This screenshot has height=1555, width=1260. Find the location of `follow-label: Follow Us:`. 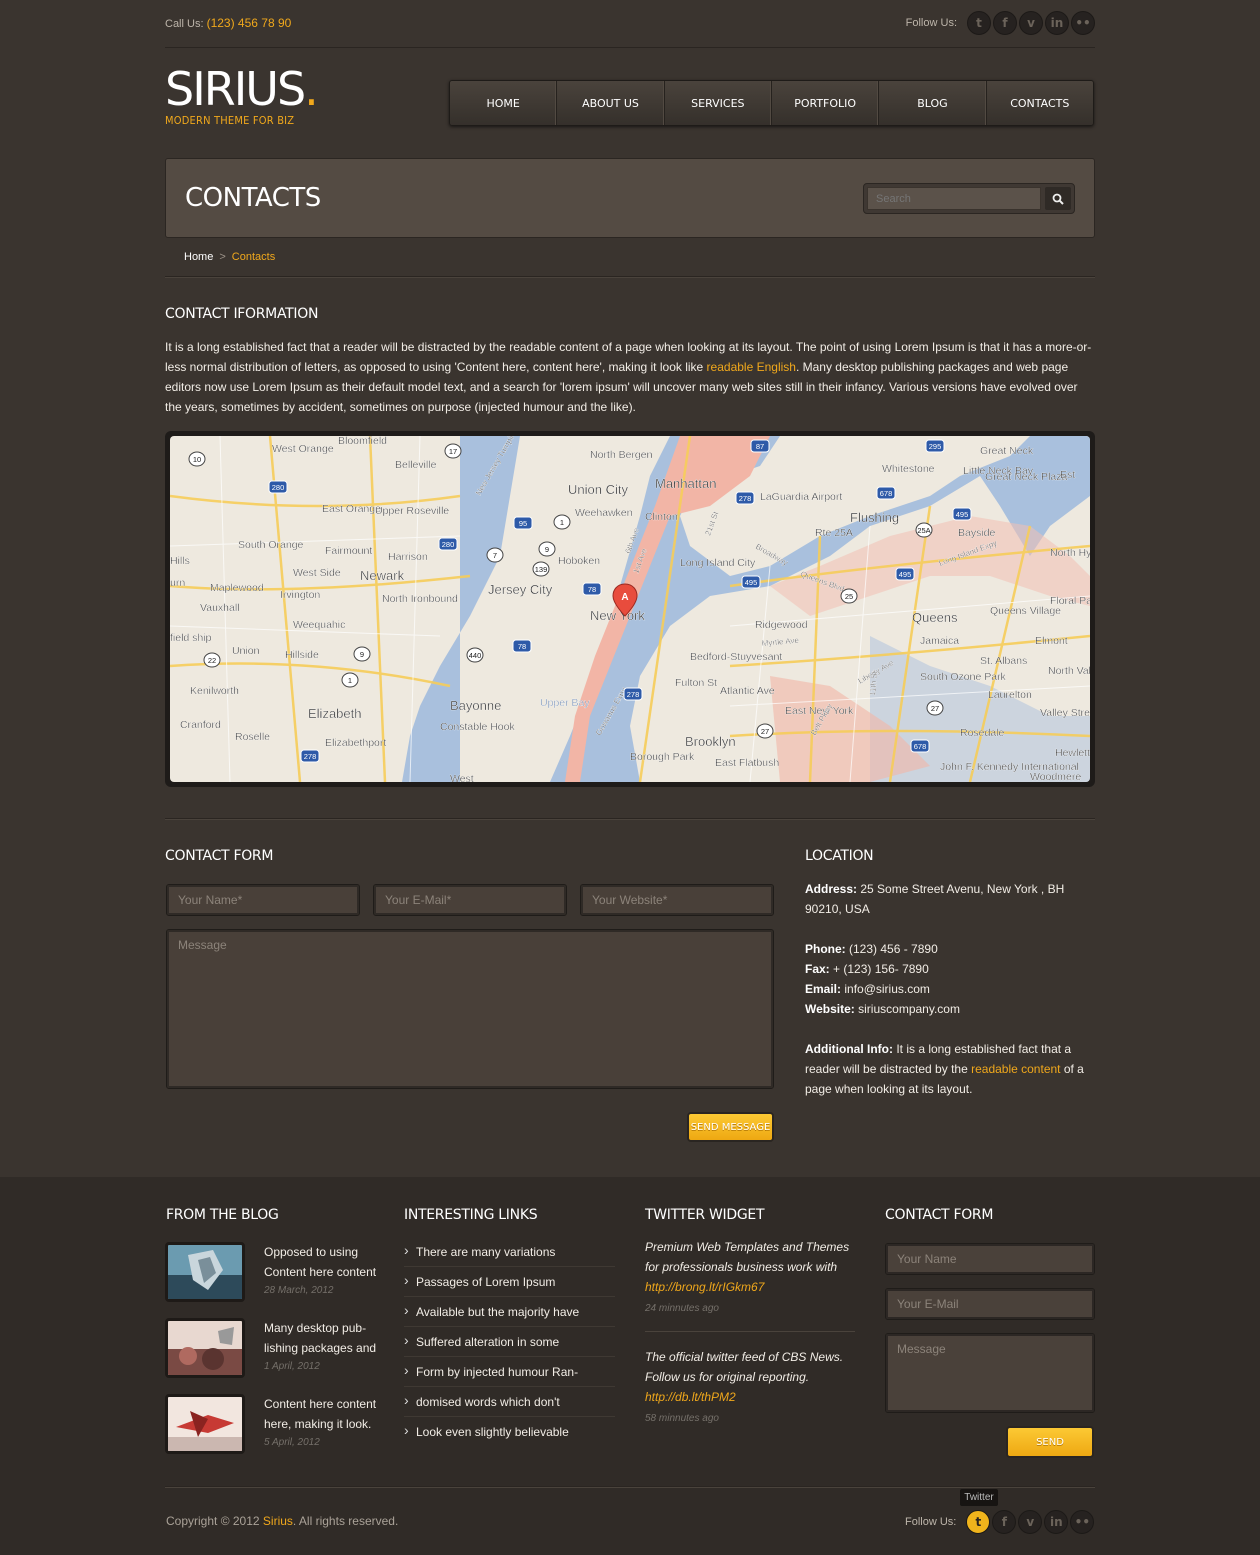

follow-label: Follow Us: is located at coordinates (931, 23).